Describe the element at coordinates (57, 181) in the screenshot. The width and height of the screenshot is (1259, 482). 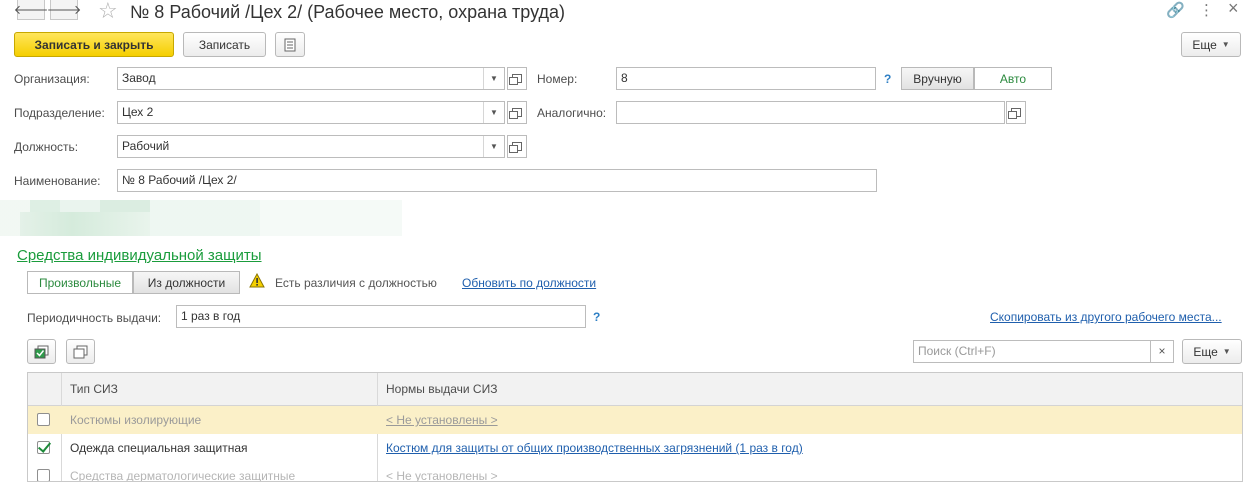
I see `name-label: Наименование:` at that location.